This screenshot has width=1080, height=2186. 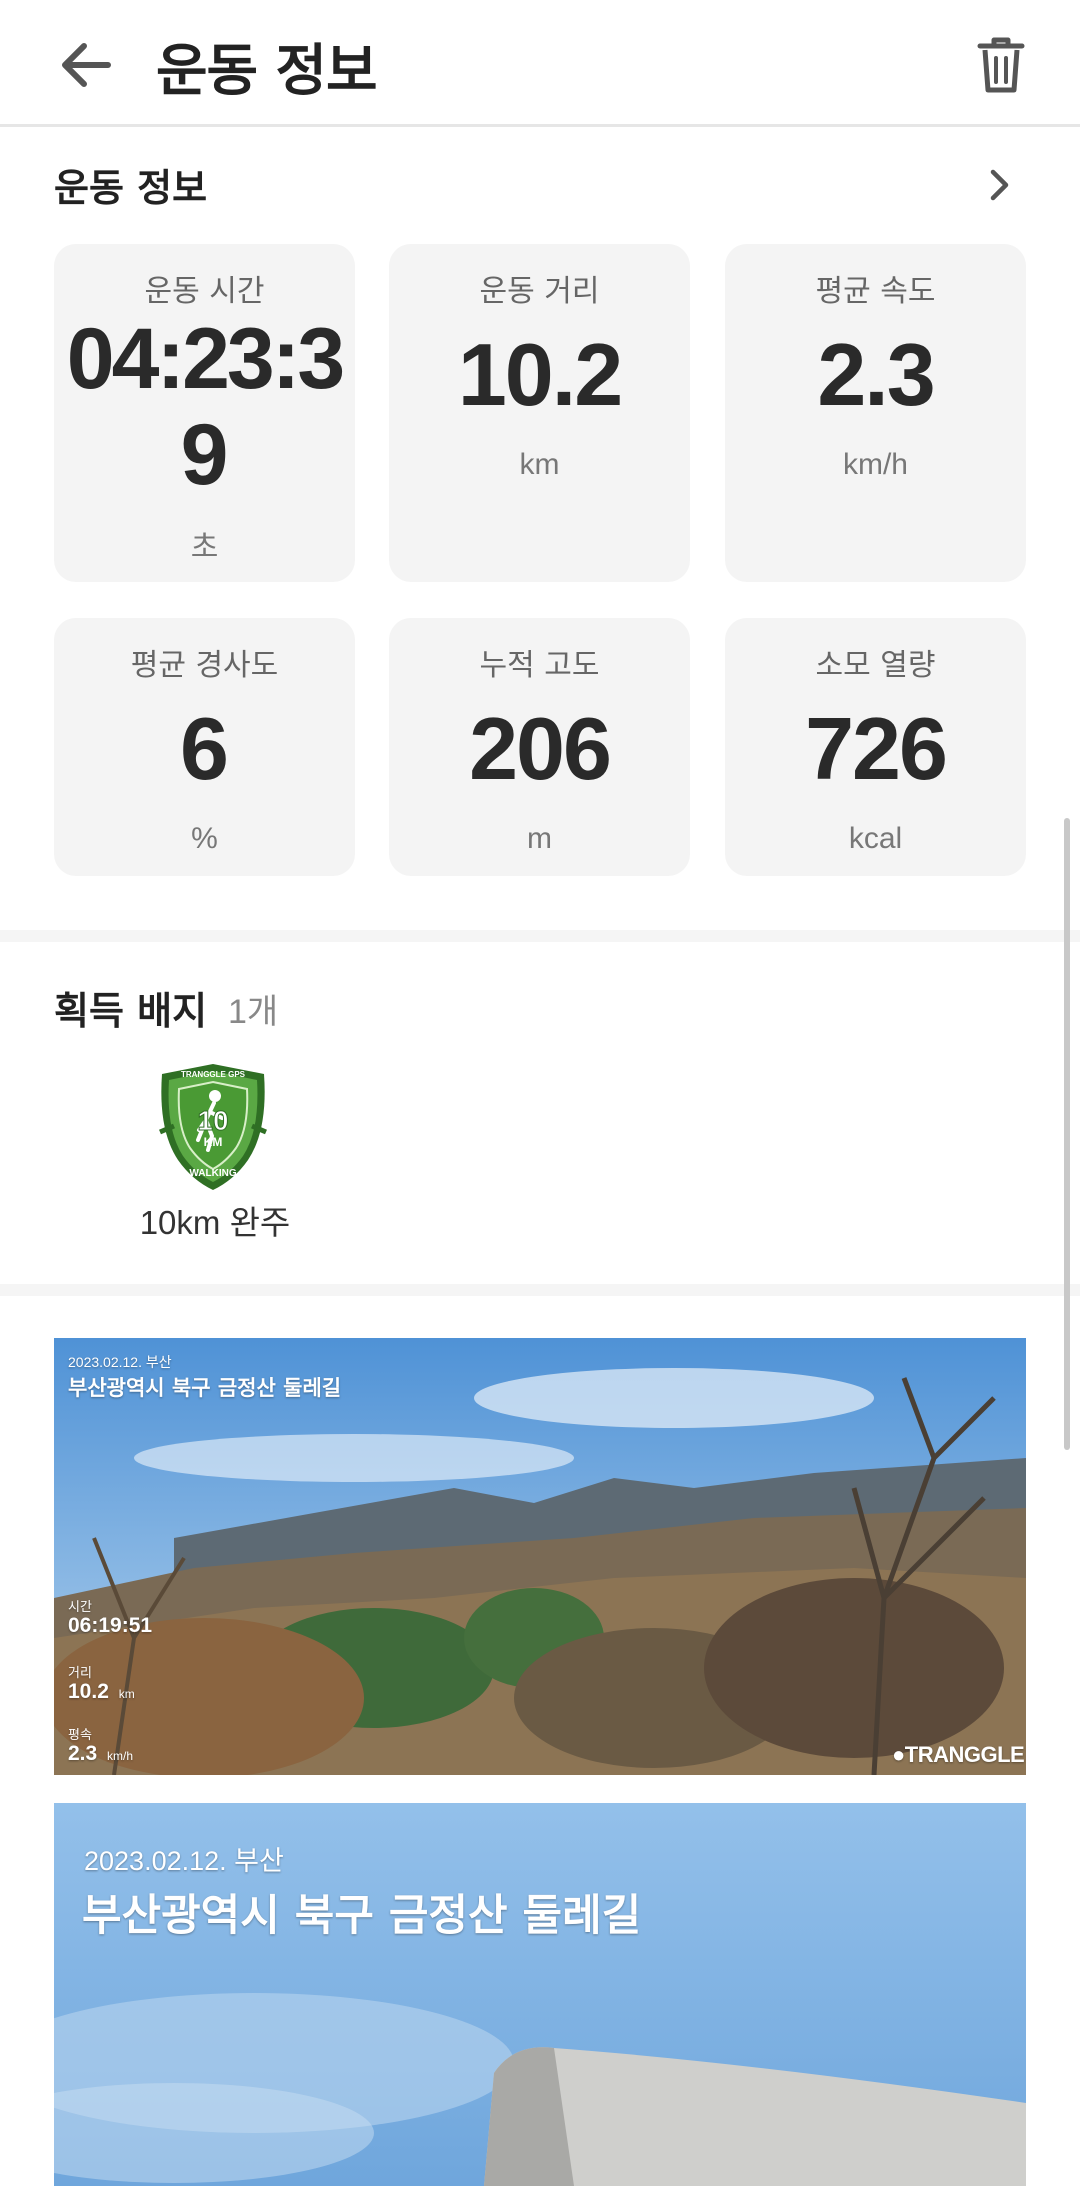 I want to click on photo-speed-unit: km/h, so click(x=120, y=1756).